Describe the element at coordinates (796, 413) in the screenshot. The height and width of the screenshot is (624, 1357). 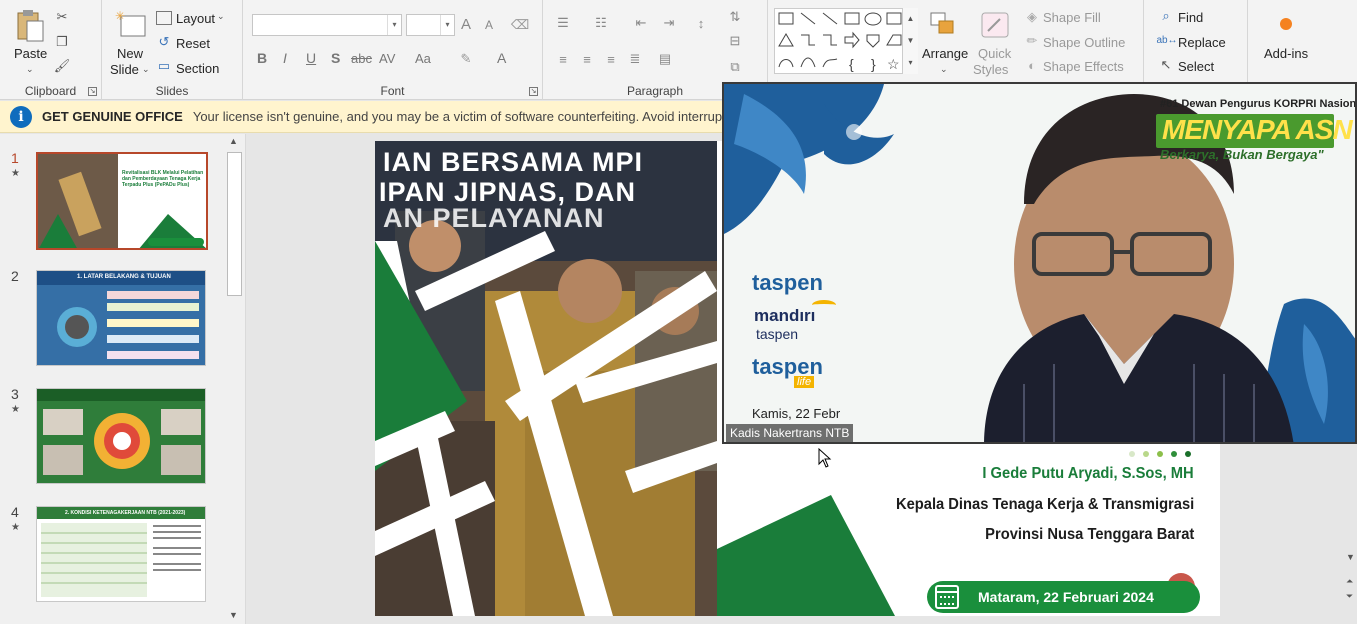
I see `broadcast-date: Kamis, 22 Febr` at that location.